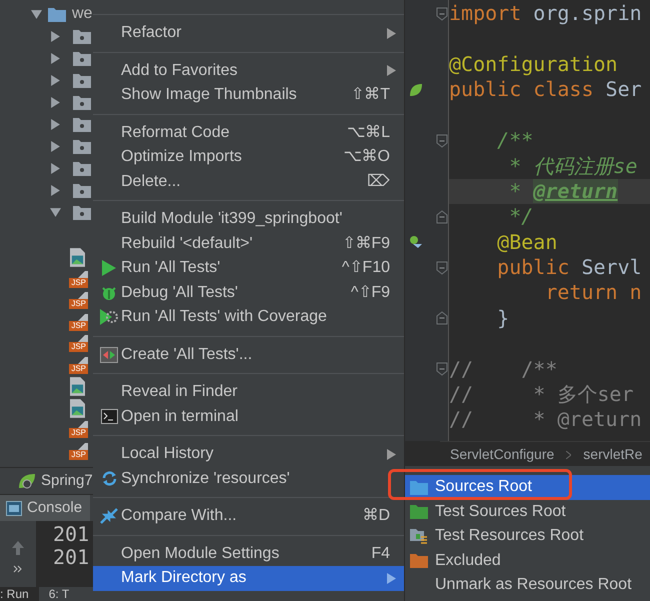 Image resolution: width=650 pixels, height=601 pixels. What do you see at coordinates (109, 317) in the screenshot?
I see `coverage-icon` at bounding box center [109, 317].